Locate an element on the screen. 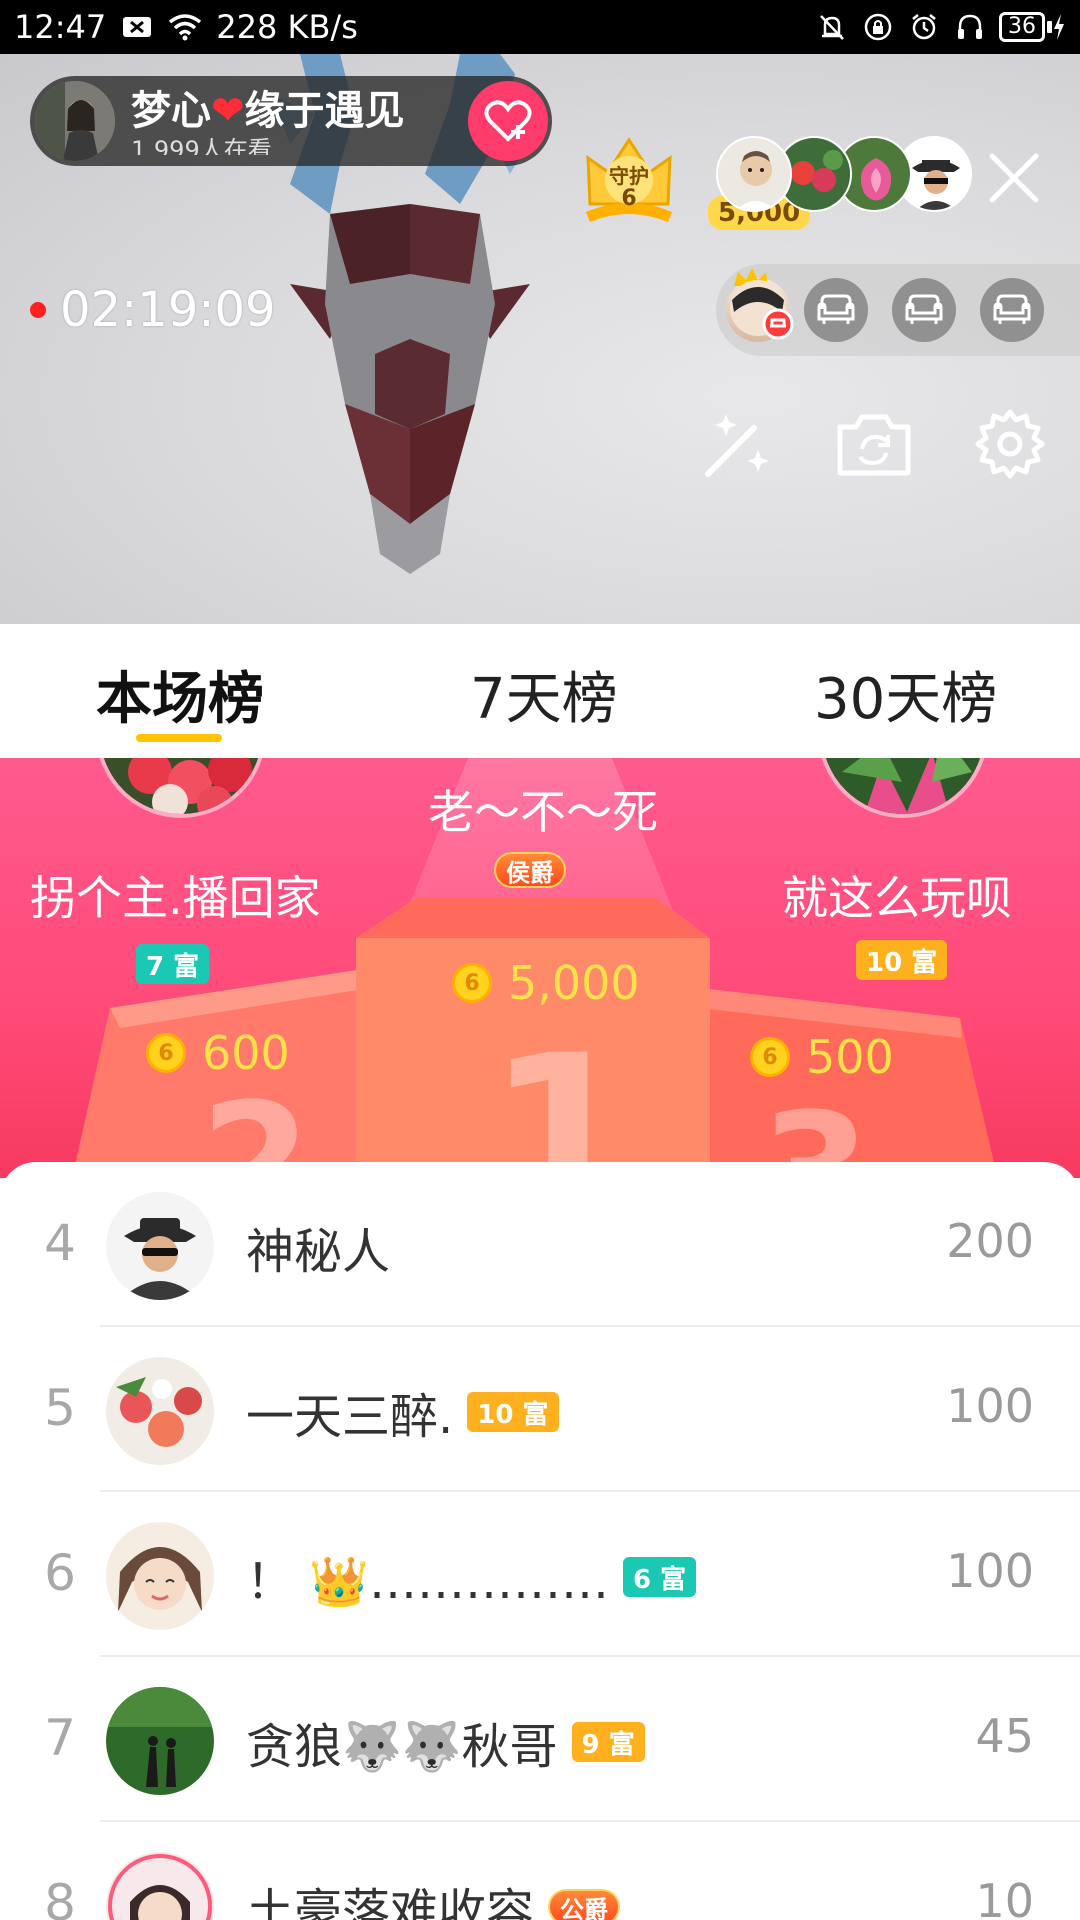  host-avatar is located at coordinates (75, 121).